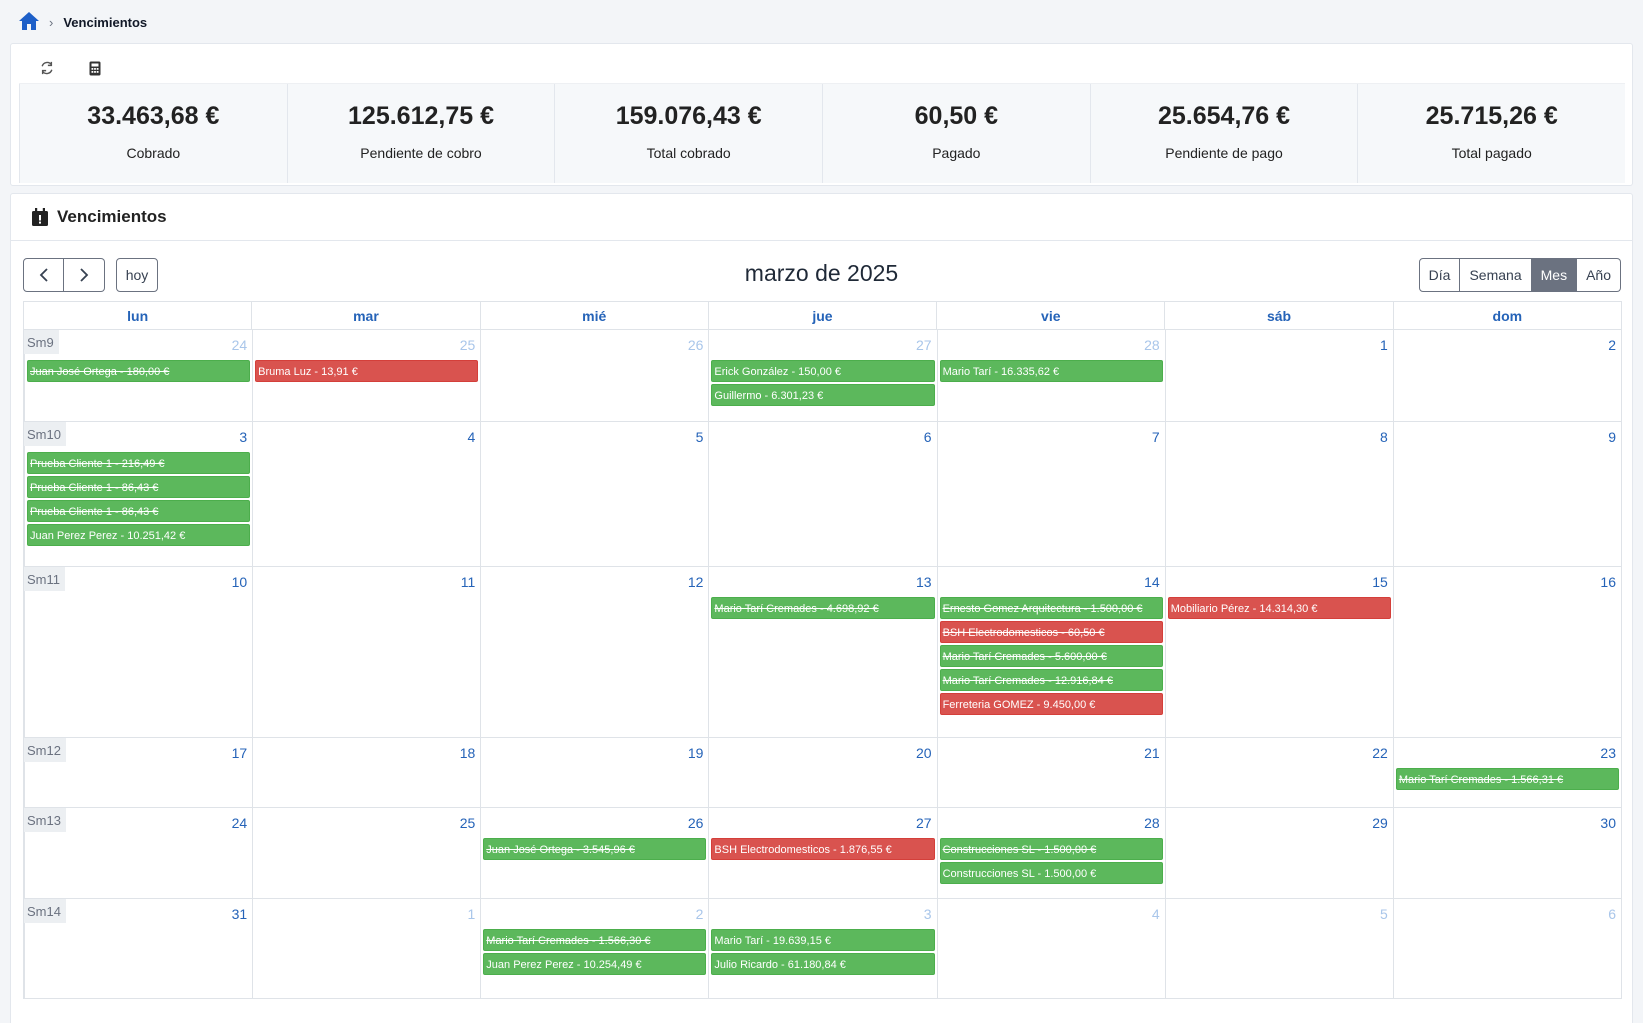 This screenshot has width=1643, height=1023. What do you see at coordinates (41, 342) in the screenshot?
I see `week-number: Sm9` at bounding box center [41, 342].